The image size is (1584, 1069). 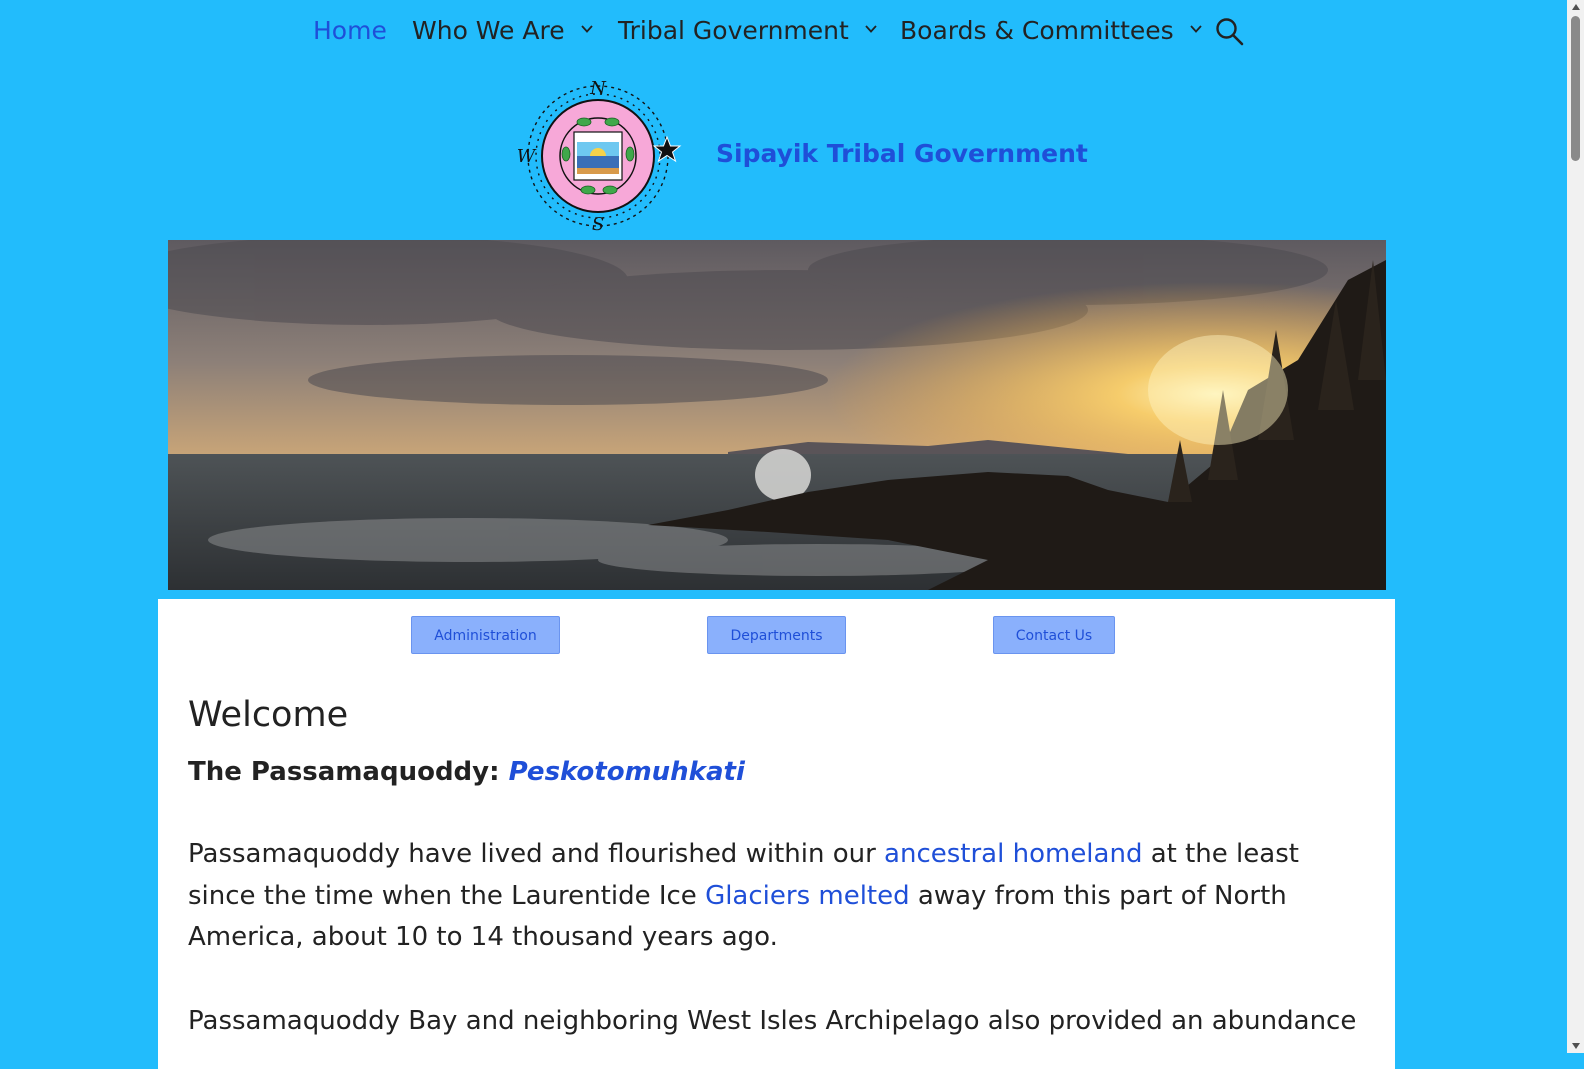 I want to click on nav-who-we-are: Who We Are, so click(x=502, y=31).